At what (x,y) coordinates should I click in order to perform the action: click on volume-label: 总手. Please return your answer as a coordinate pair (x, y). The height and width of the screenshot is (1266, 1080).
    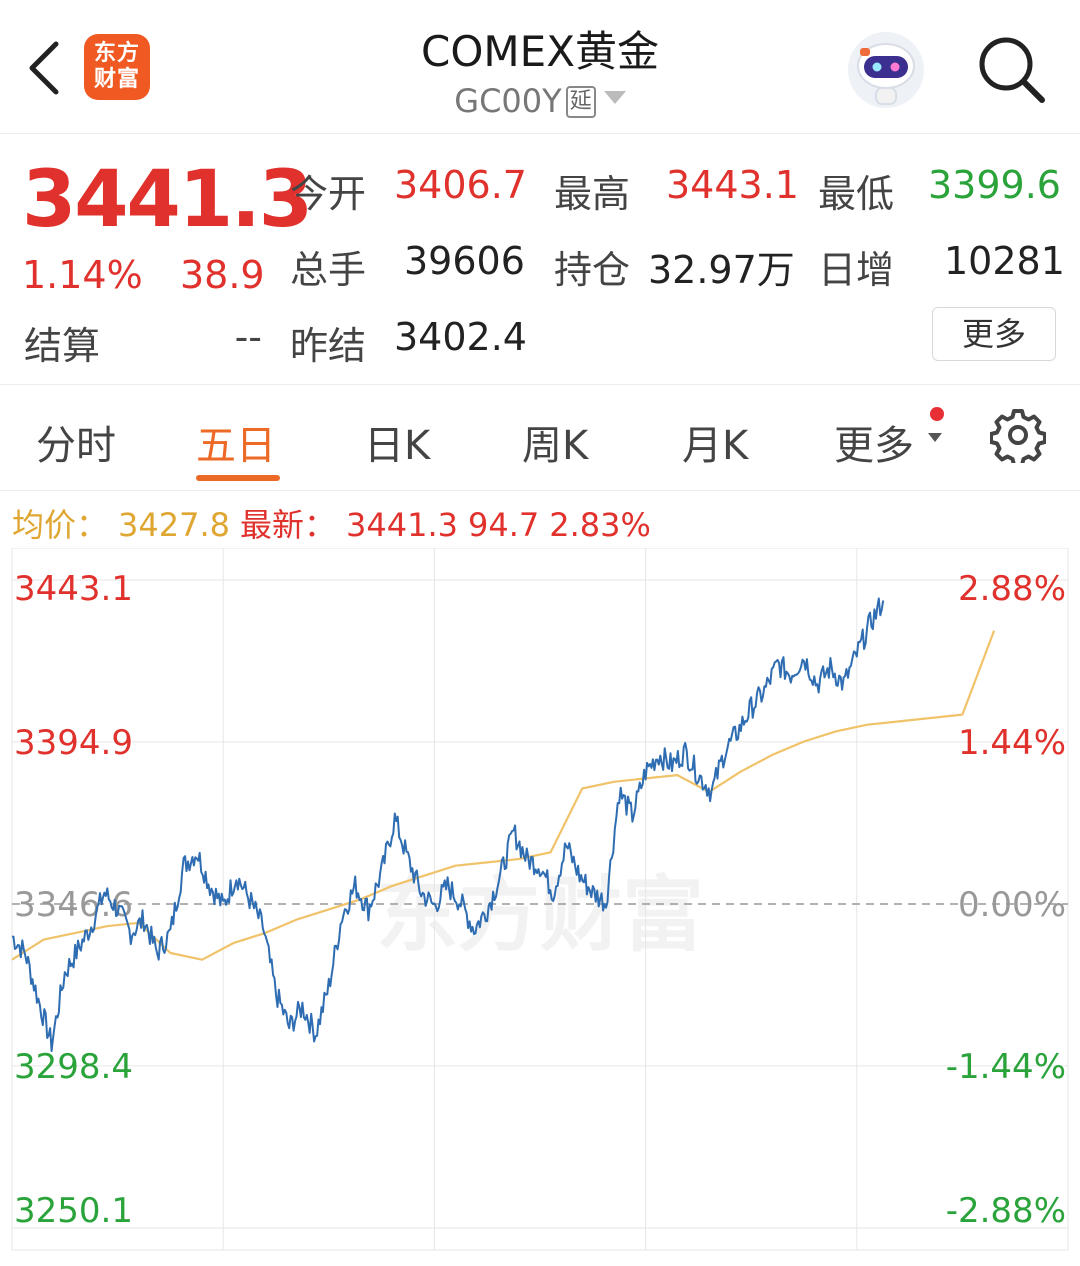
    Looking at the image, I should click on (328, 270).